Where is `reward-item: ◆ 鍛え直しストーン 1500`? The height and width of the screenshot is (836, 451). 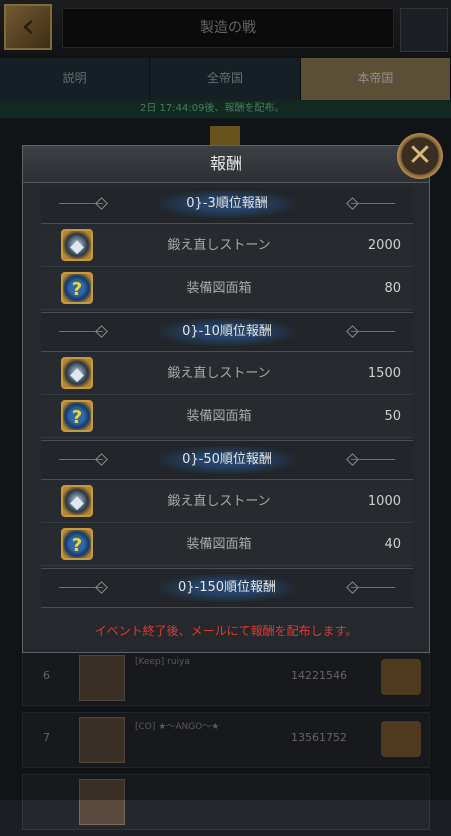
reward-item: ◆ 鍛え直しストーン 1500 is located at coordinates (227, 374).